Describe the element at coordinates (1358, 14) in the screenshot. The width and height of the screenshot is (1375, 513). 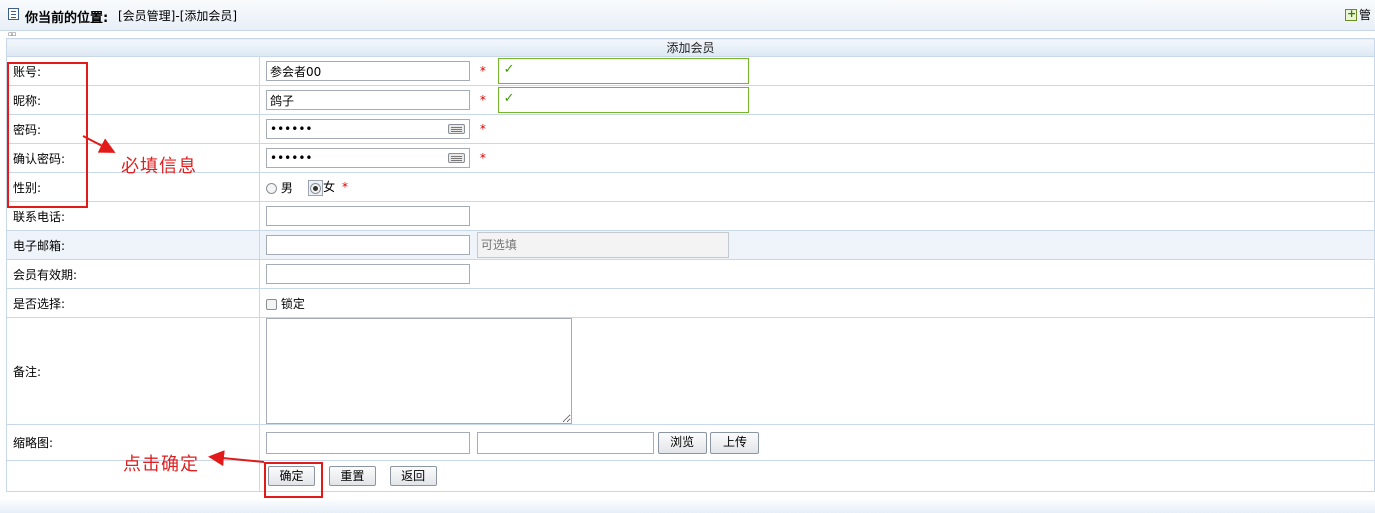
I see `manage-link: 管` at that location.